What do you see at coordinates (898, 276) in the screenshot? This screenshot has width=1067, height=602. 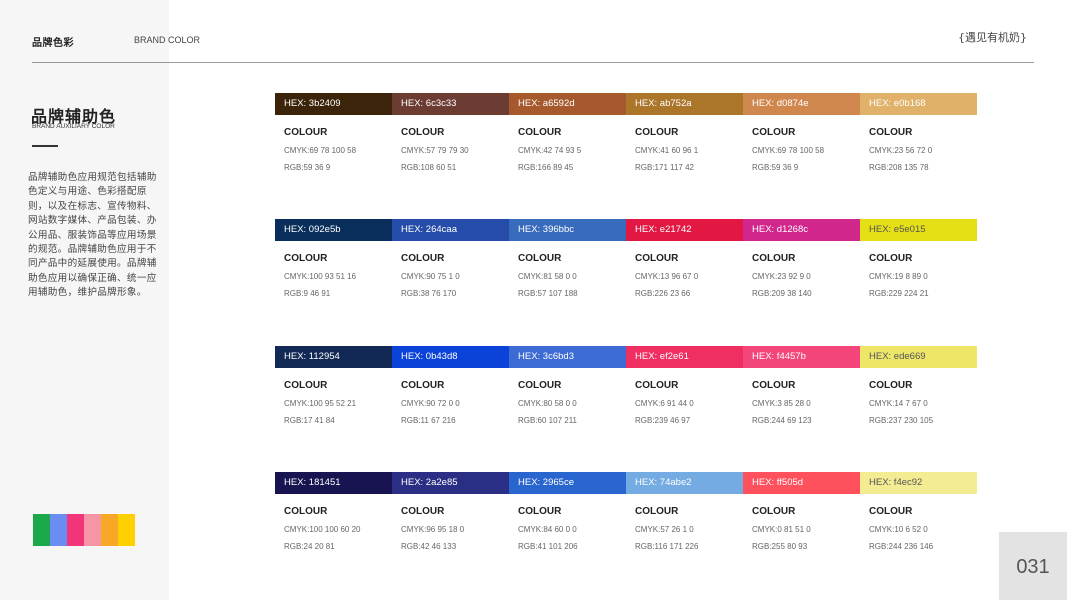 I see `swatch-cmyk: CMYK:19 8 89 0` at bounding box center [898, 276].